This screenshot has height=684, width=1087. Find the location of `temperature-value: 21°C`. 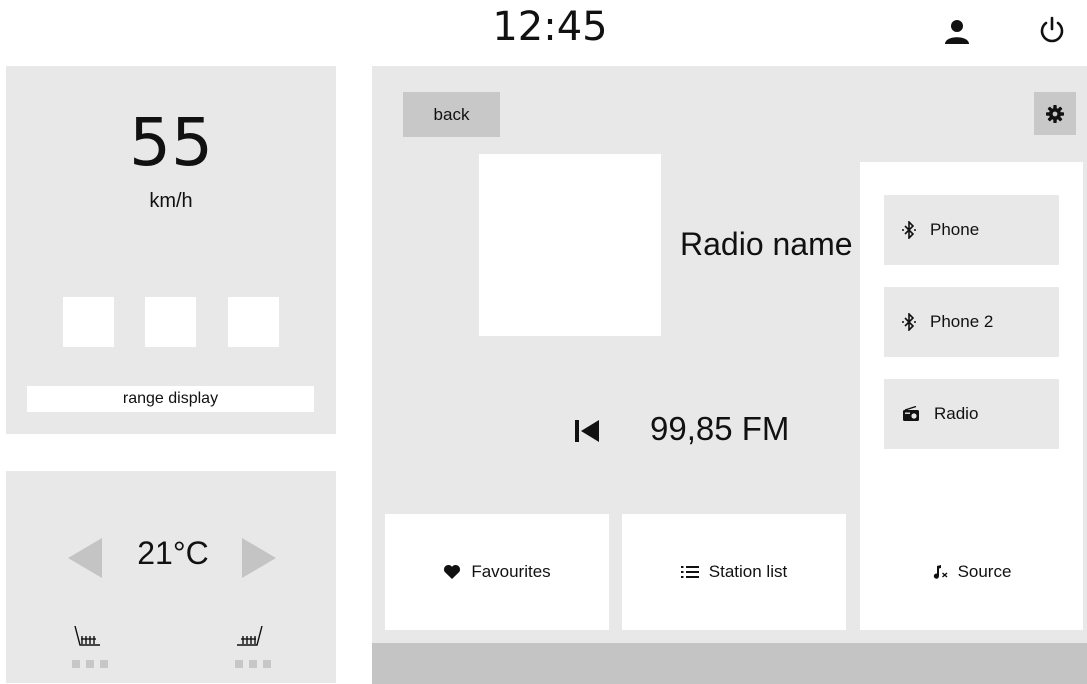

temperature-value: 21°C is located at coordinates (173, 553).